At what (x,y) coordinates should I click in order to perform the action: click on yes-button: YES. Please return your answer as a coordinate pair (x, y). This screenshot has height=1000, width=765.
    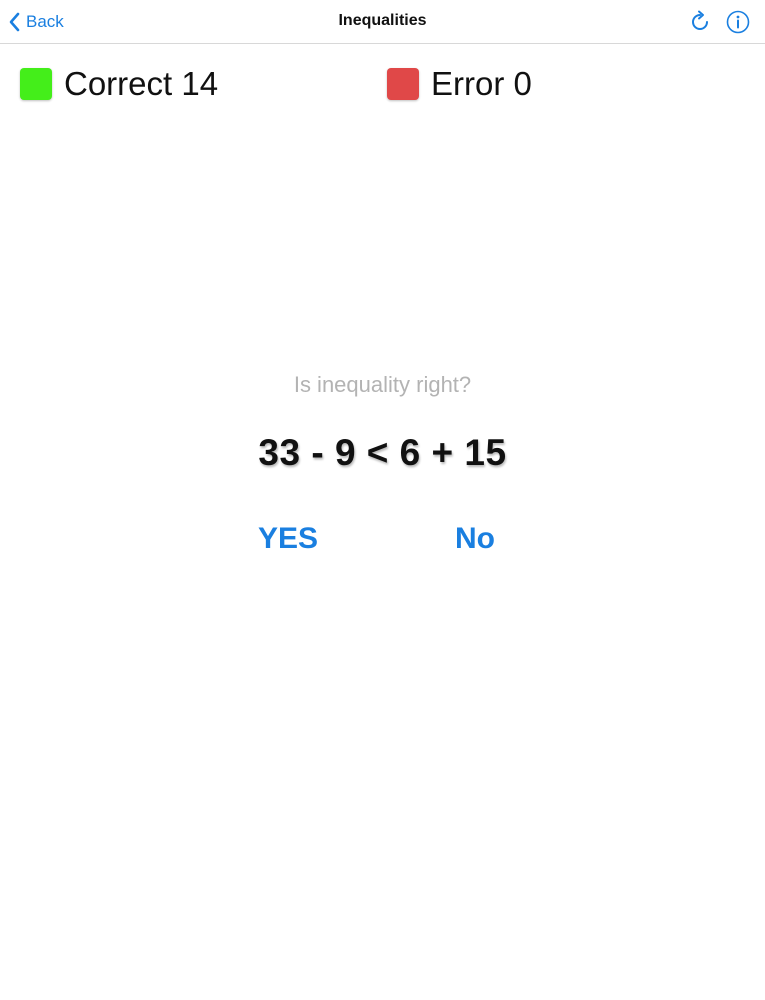
    Looking at the image, I should click on (288, 539).